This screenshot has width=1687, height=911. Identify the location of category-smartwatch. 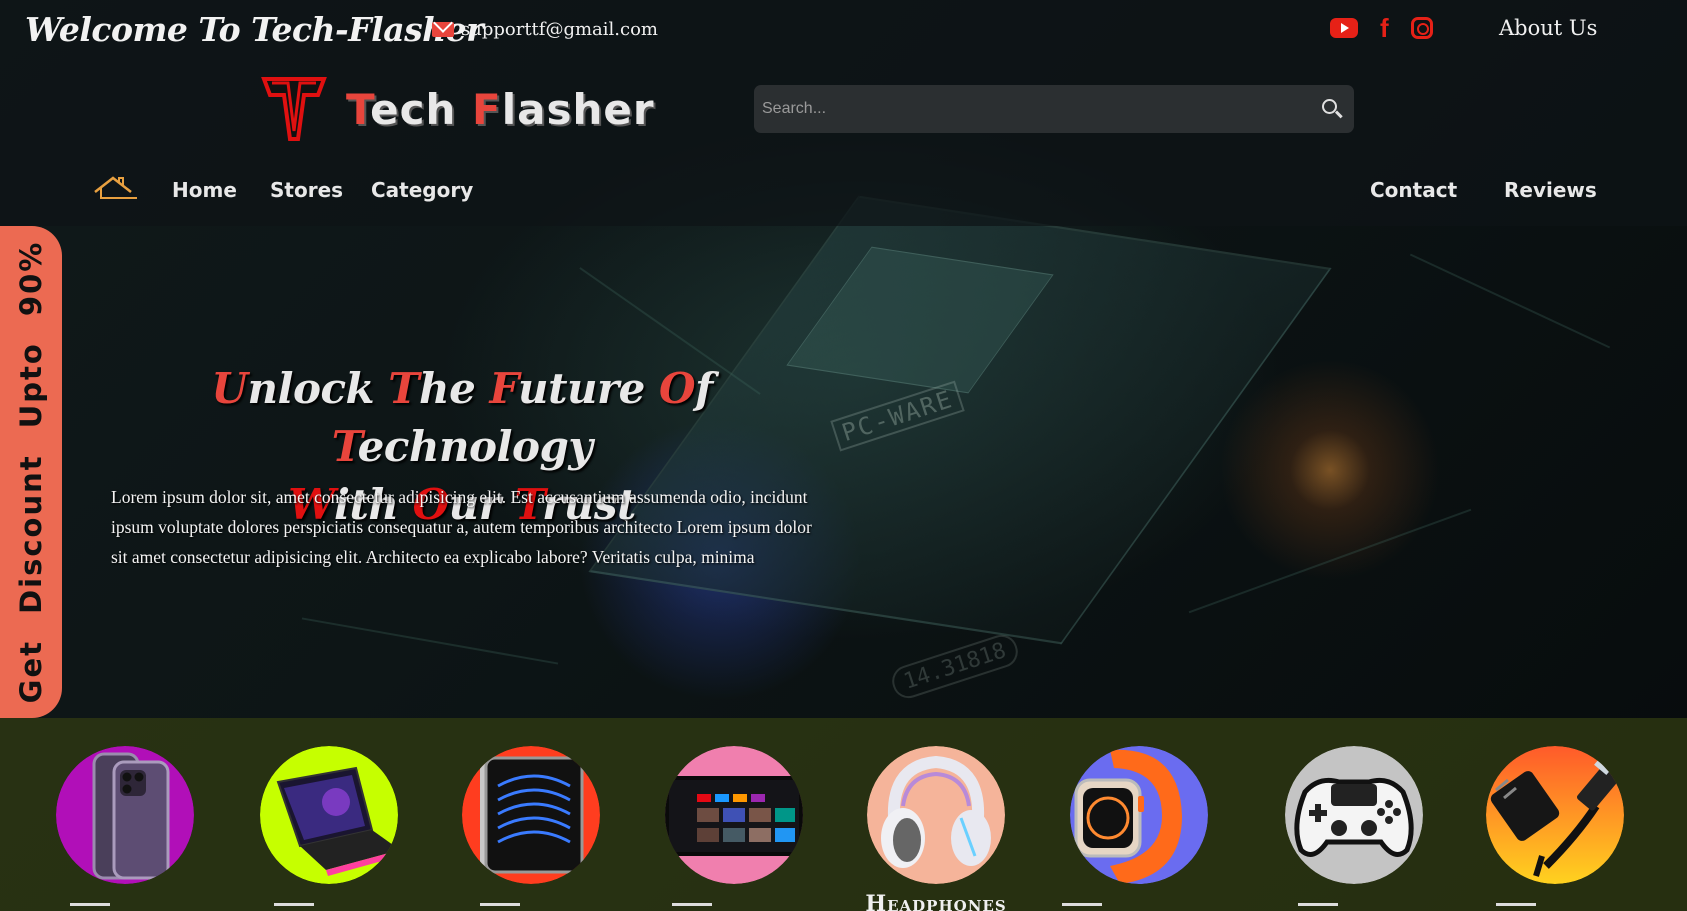
(1139, 815).